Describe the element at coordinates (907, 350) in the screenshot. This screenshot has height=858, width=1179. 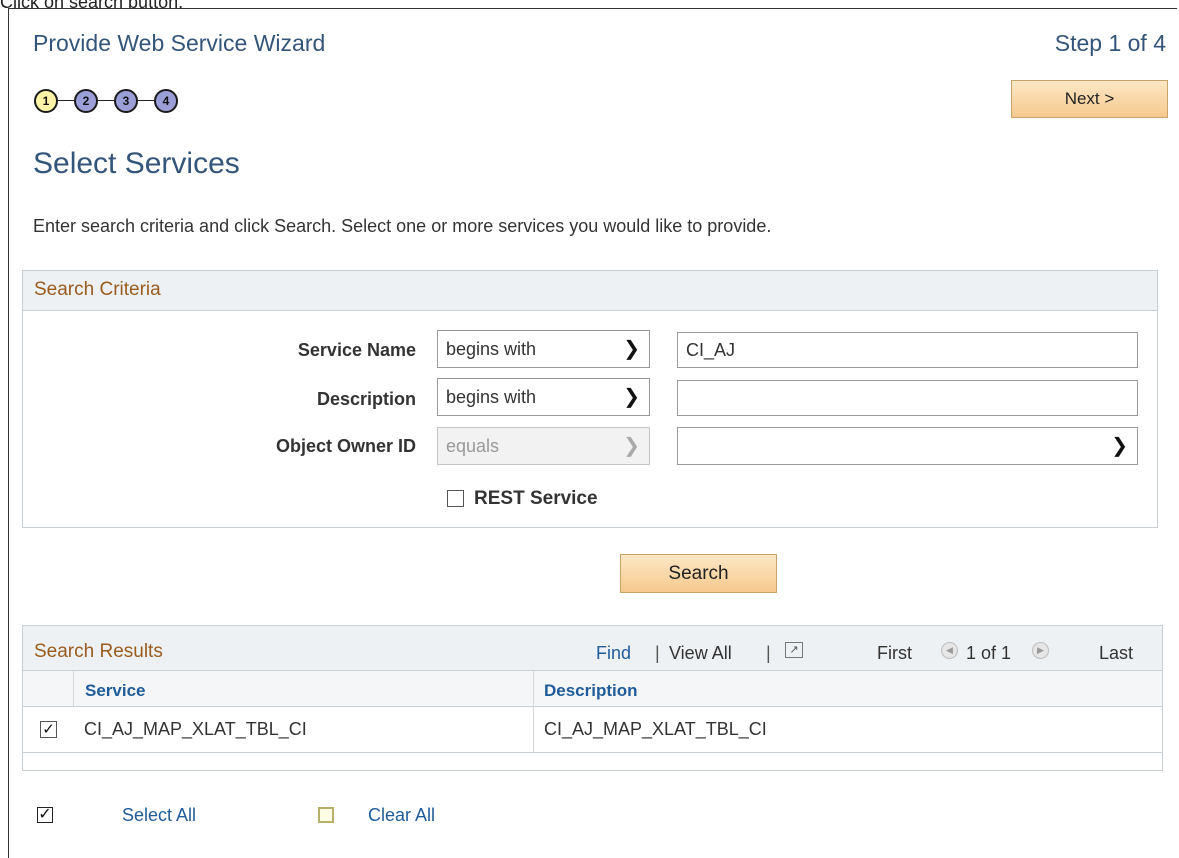
I see `service-name-input: CI_AJ` at that location.